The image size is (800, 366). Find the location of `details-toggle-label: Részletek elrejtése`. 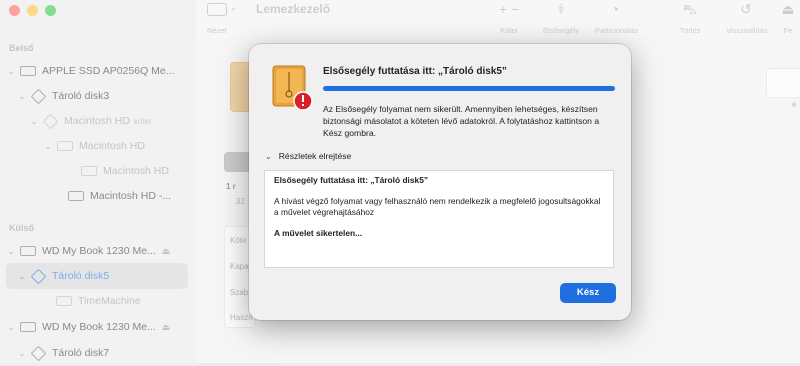

details-toggle-label: Részletek elrejtése is located at coordinates (315, 156).